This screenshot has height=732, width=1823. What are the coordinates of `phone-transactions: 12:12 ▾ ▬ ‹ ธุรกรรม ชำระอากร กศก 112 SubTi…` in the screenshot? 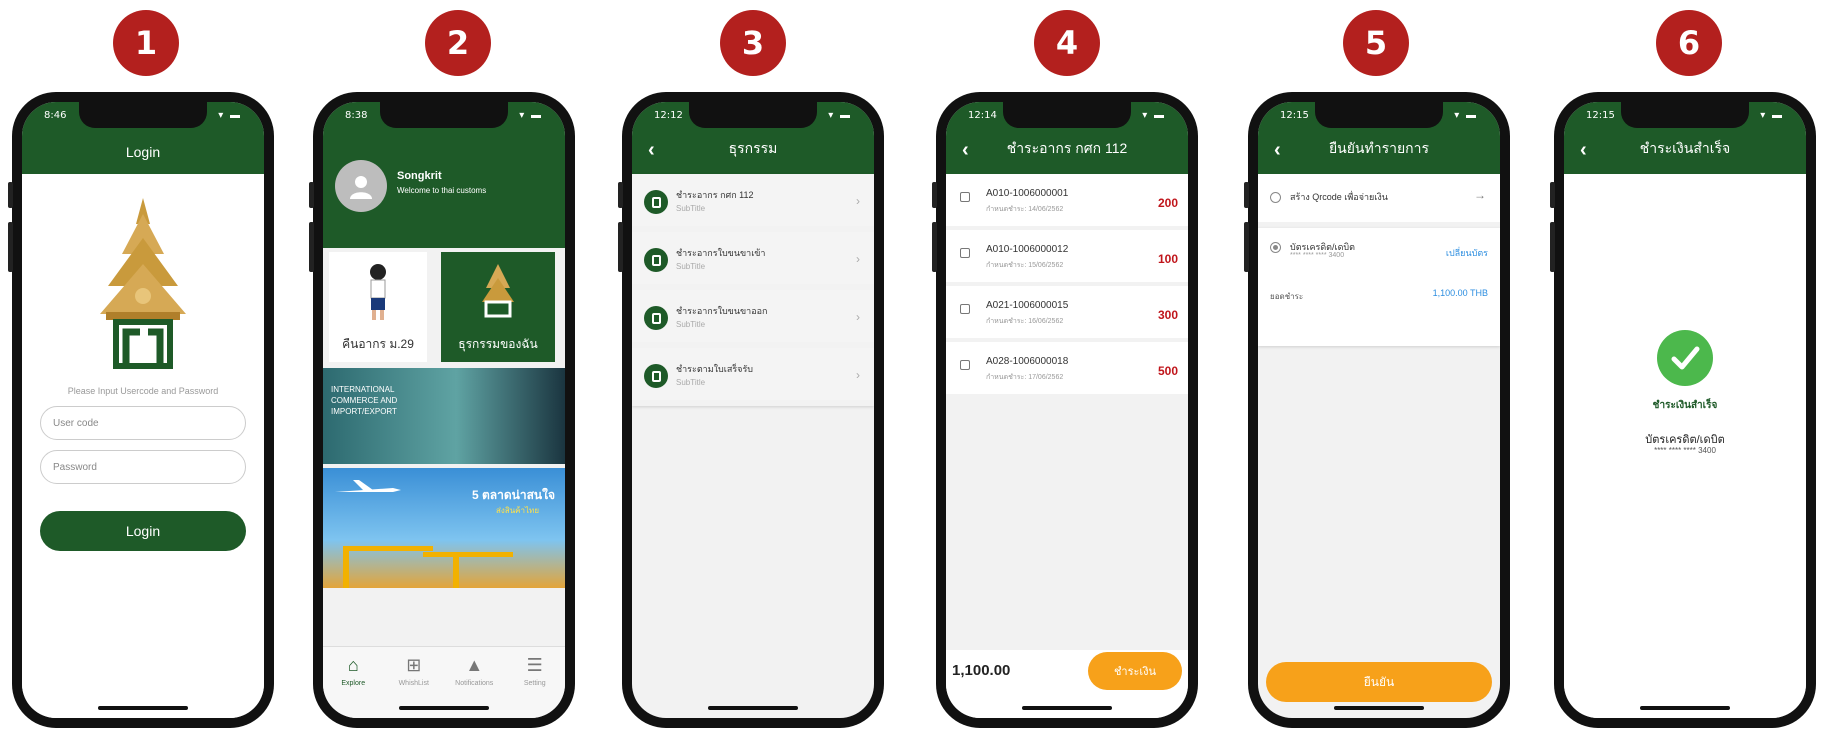 It's located at (751, 410).